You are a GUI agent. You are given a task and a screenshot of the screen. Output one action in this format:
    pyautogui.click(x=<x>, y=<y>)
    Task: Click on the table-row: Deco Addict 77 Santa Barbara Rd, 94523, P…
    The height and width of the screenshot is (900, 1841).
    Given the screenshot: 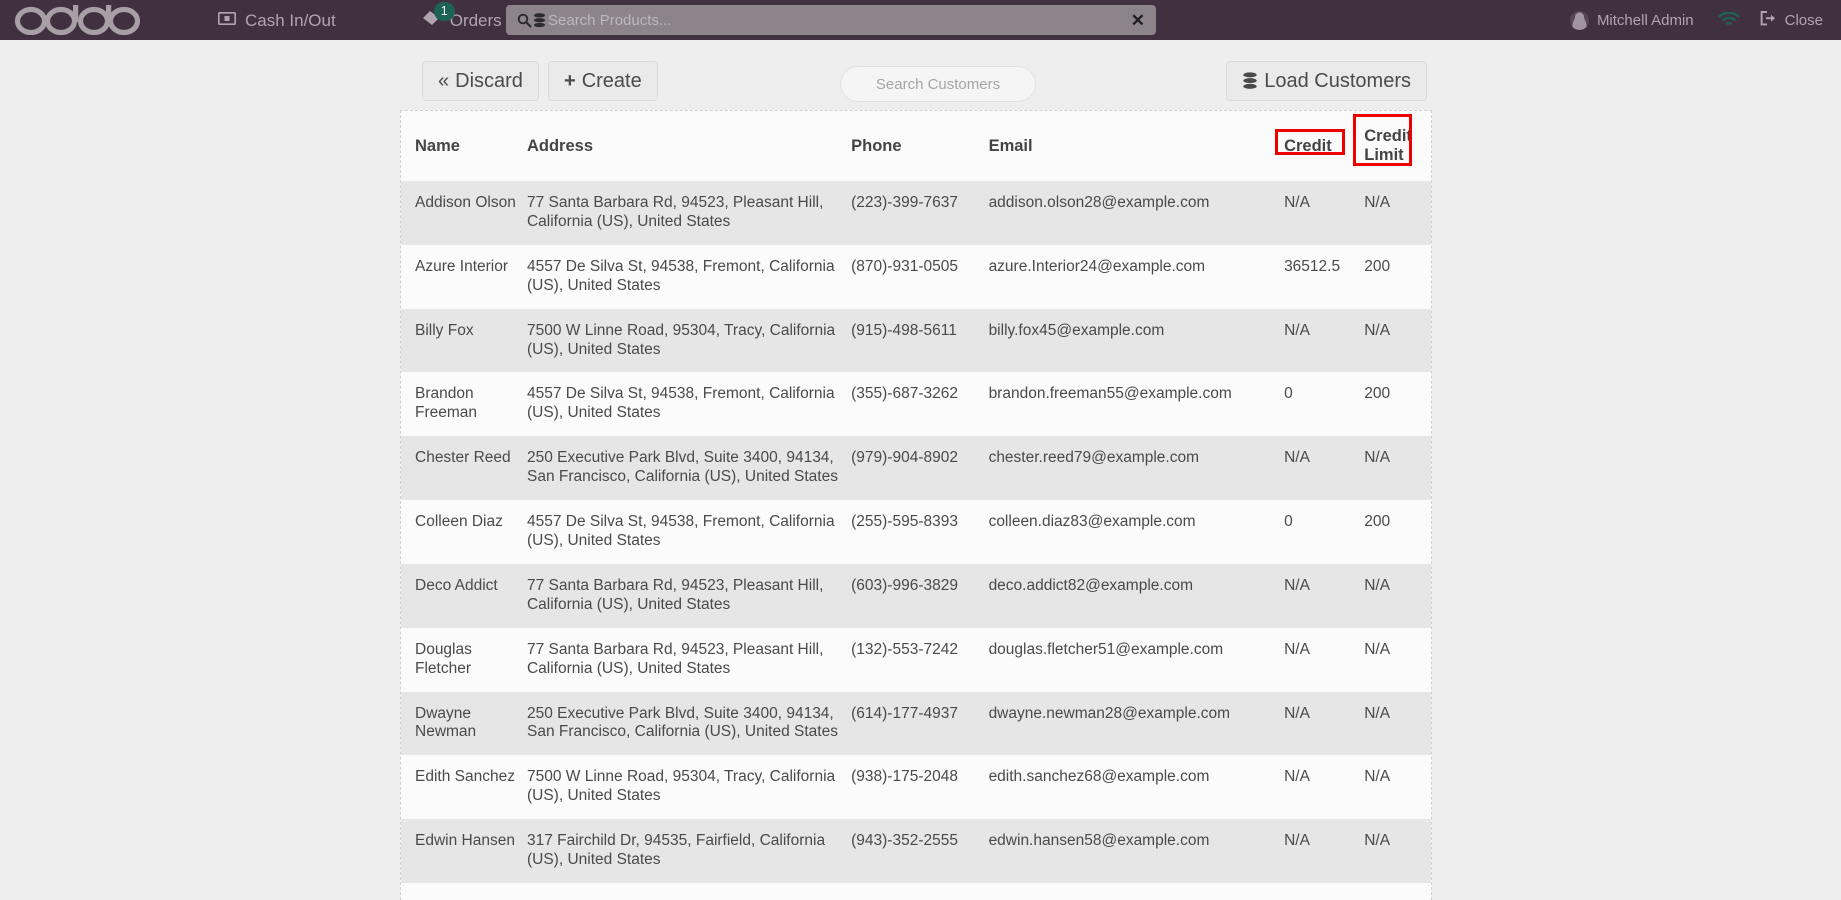 What is the action you would take?
    pyautogui.click(x=916, y=595)
    